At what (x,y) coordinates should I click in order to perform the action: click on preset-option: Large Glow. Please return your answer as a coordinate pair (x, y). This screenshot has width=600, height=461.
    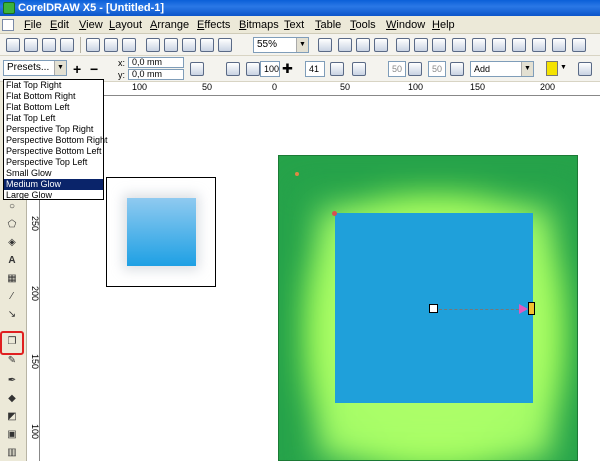
    Looking at the image, I should click on (53, 195).